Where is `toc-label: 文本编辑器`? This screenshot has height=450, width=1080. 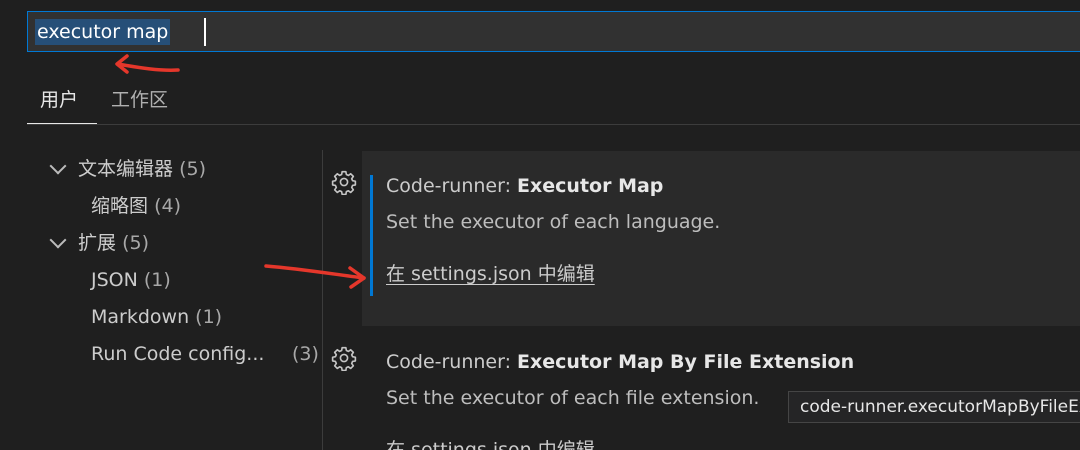 toc-label: 文本编辑器 is located at coordinates (126, 169).